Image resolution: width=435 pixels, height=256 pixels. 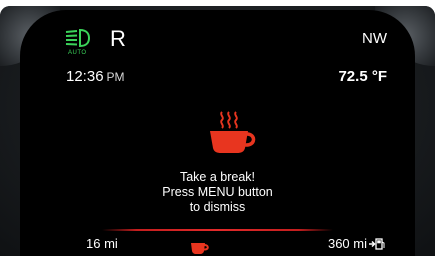 I want to click on fuel-pump-icon, so click(x=377, y=243).